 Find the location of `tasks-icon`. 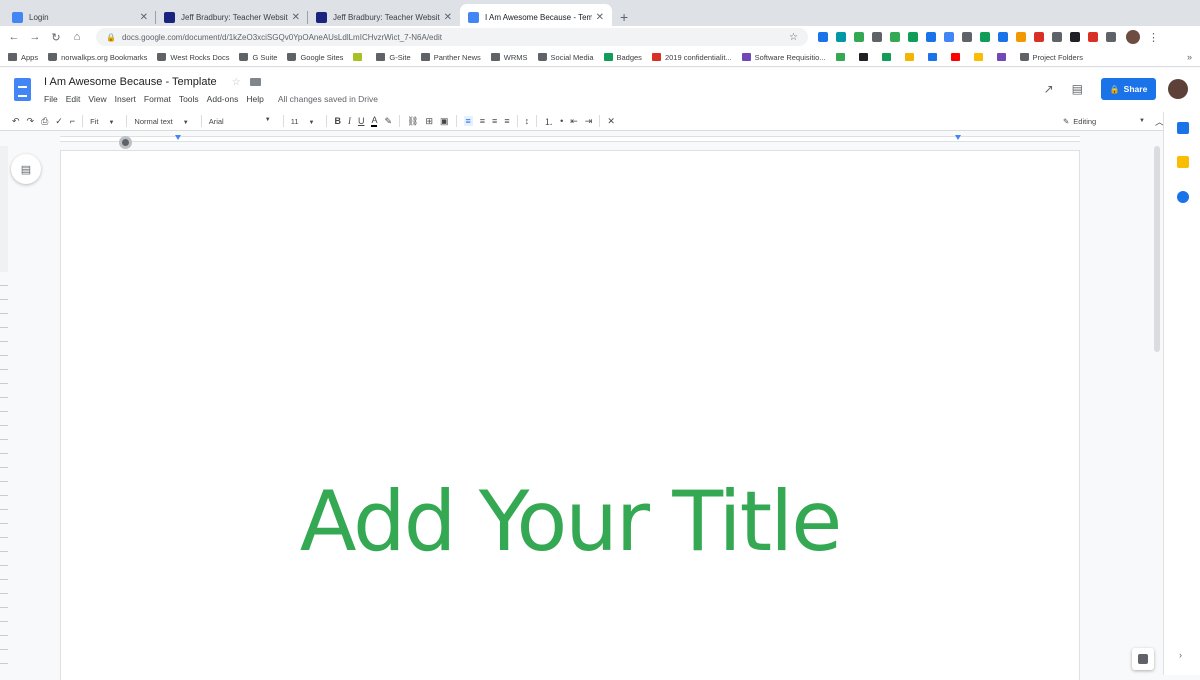

tasks-icon is located at coordinates (1183, 197).